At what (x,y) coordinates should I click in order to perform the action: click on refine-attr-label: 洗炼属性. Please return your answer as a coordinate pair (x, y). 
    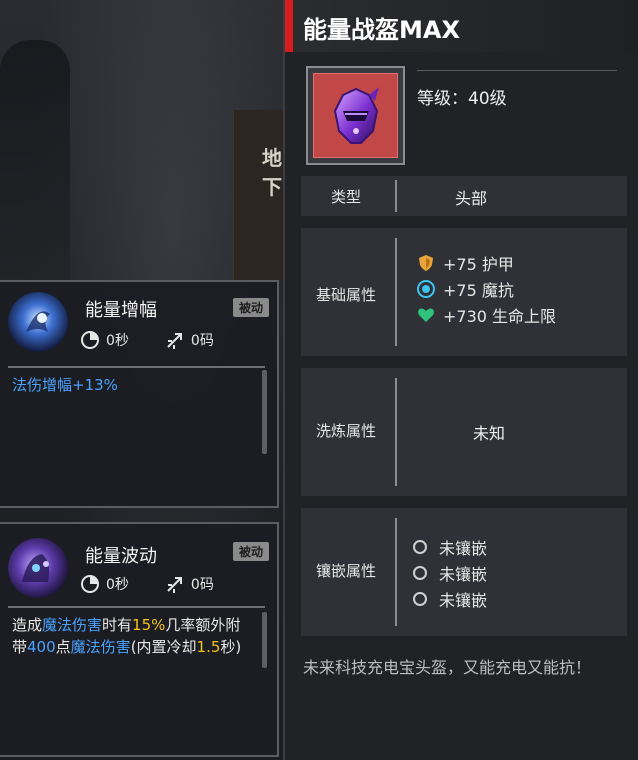
    Looking at the image, I should click on (345, 431).